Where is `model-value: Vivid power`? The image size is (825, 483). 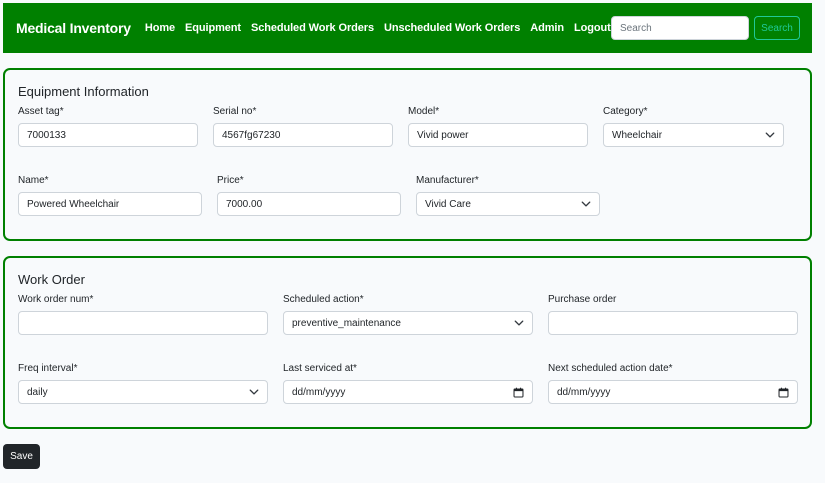
model-value: Vivid power is located at coordinates (443, 135).